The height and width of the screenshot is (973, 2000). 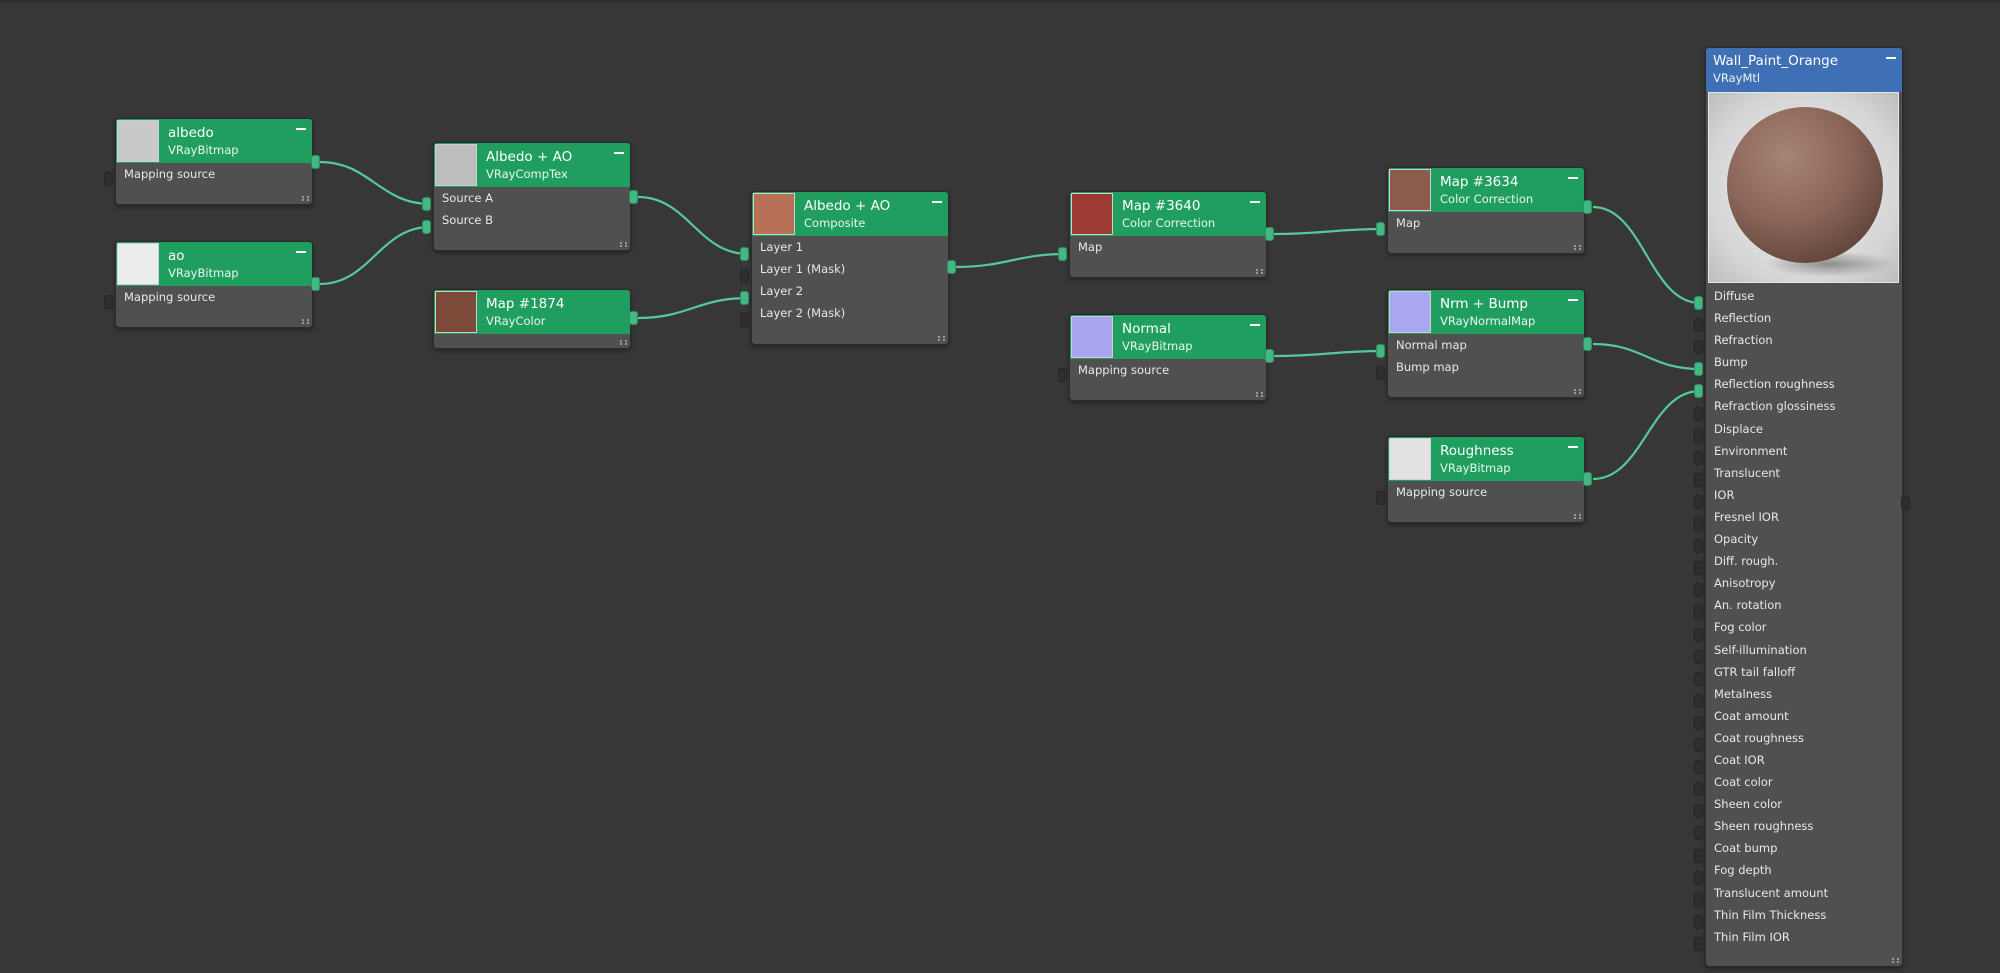 I want to click on port-refraction-glossiness, so click(x=1698, y=413).